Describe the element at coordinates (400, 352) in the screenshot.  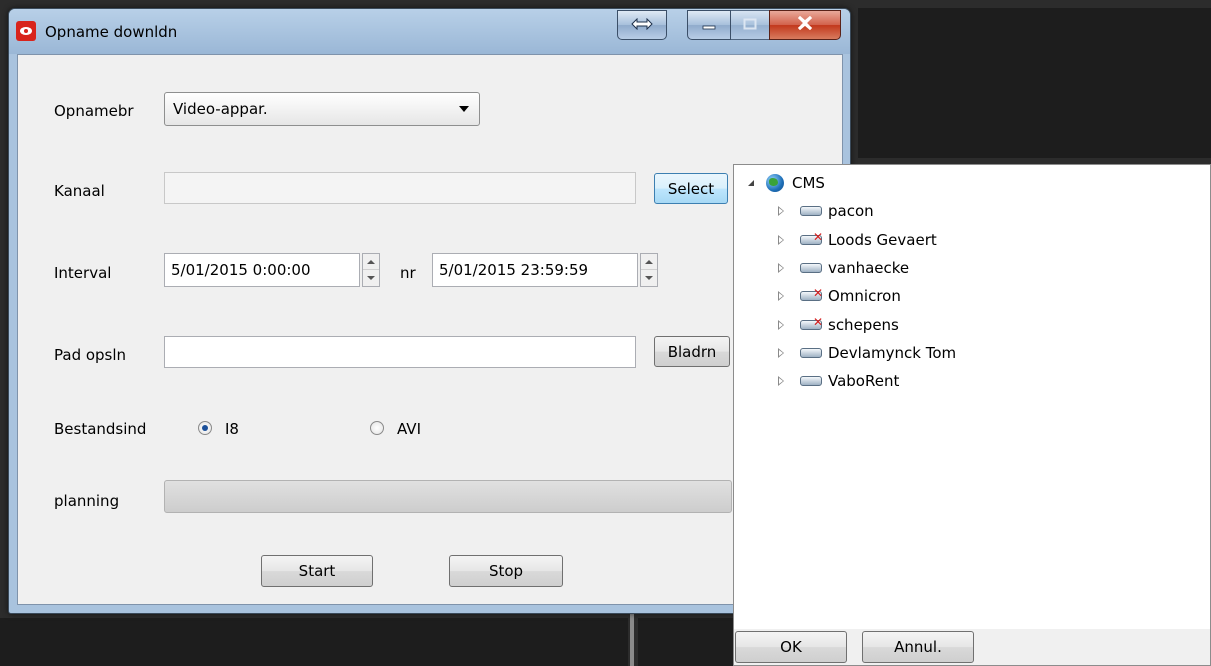
I see `save-path-input` at that location.